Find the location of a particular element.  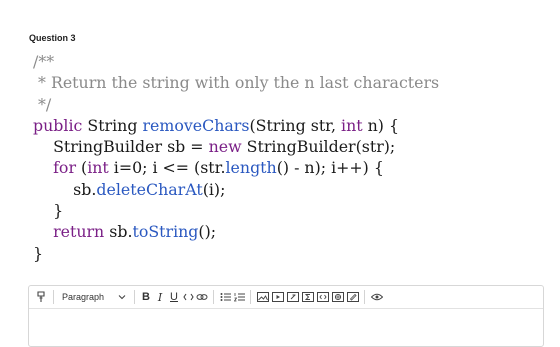

code-line: sb.deleteCharAt(i); is located at coordinates (236, 189).